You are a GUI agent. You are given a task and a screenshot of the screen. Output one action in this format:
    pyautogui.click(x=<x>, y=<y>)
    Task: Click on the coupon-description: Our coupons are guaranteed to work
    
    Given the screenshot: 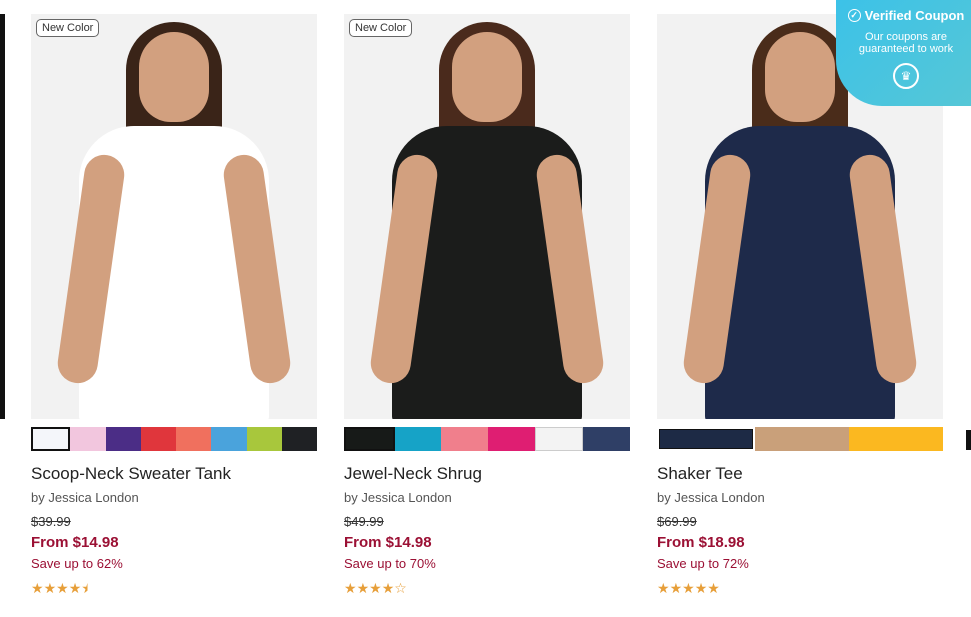 What is the action you would take?
    pyautogui.click(x=906, y=43)
    